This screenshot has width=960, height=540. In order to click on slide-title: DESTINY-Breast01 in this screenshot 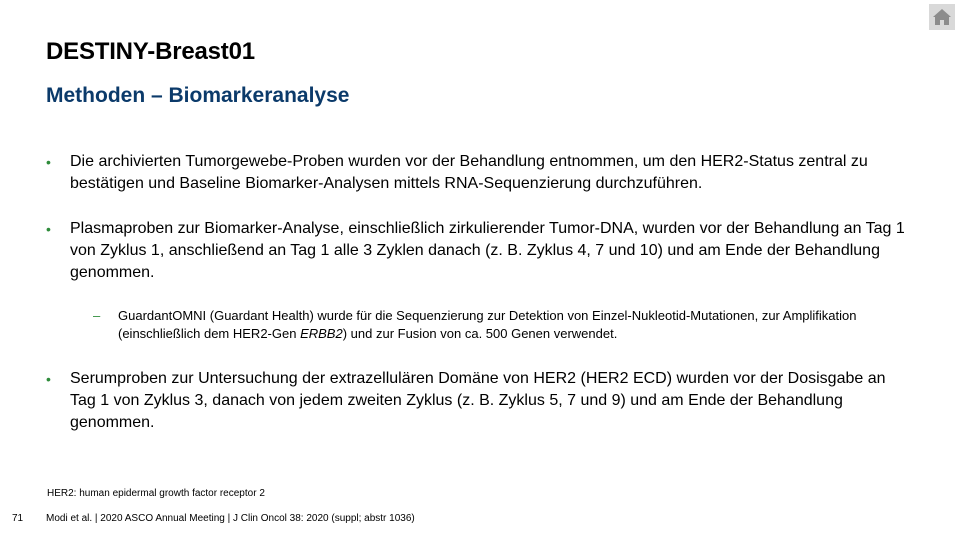, I will do `click(150, 51)`.